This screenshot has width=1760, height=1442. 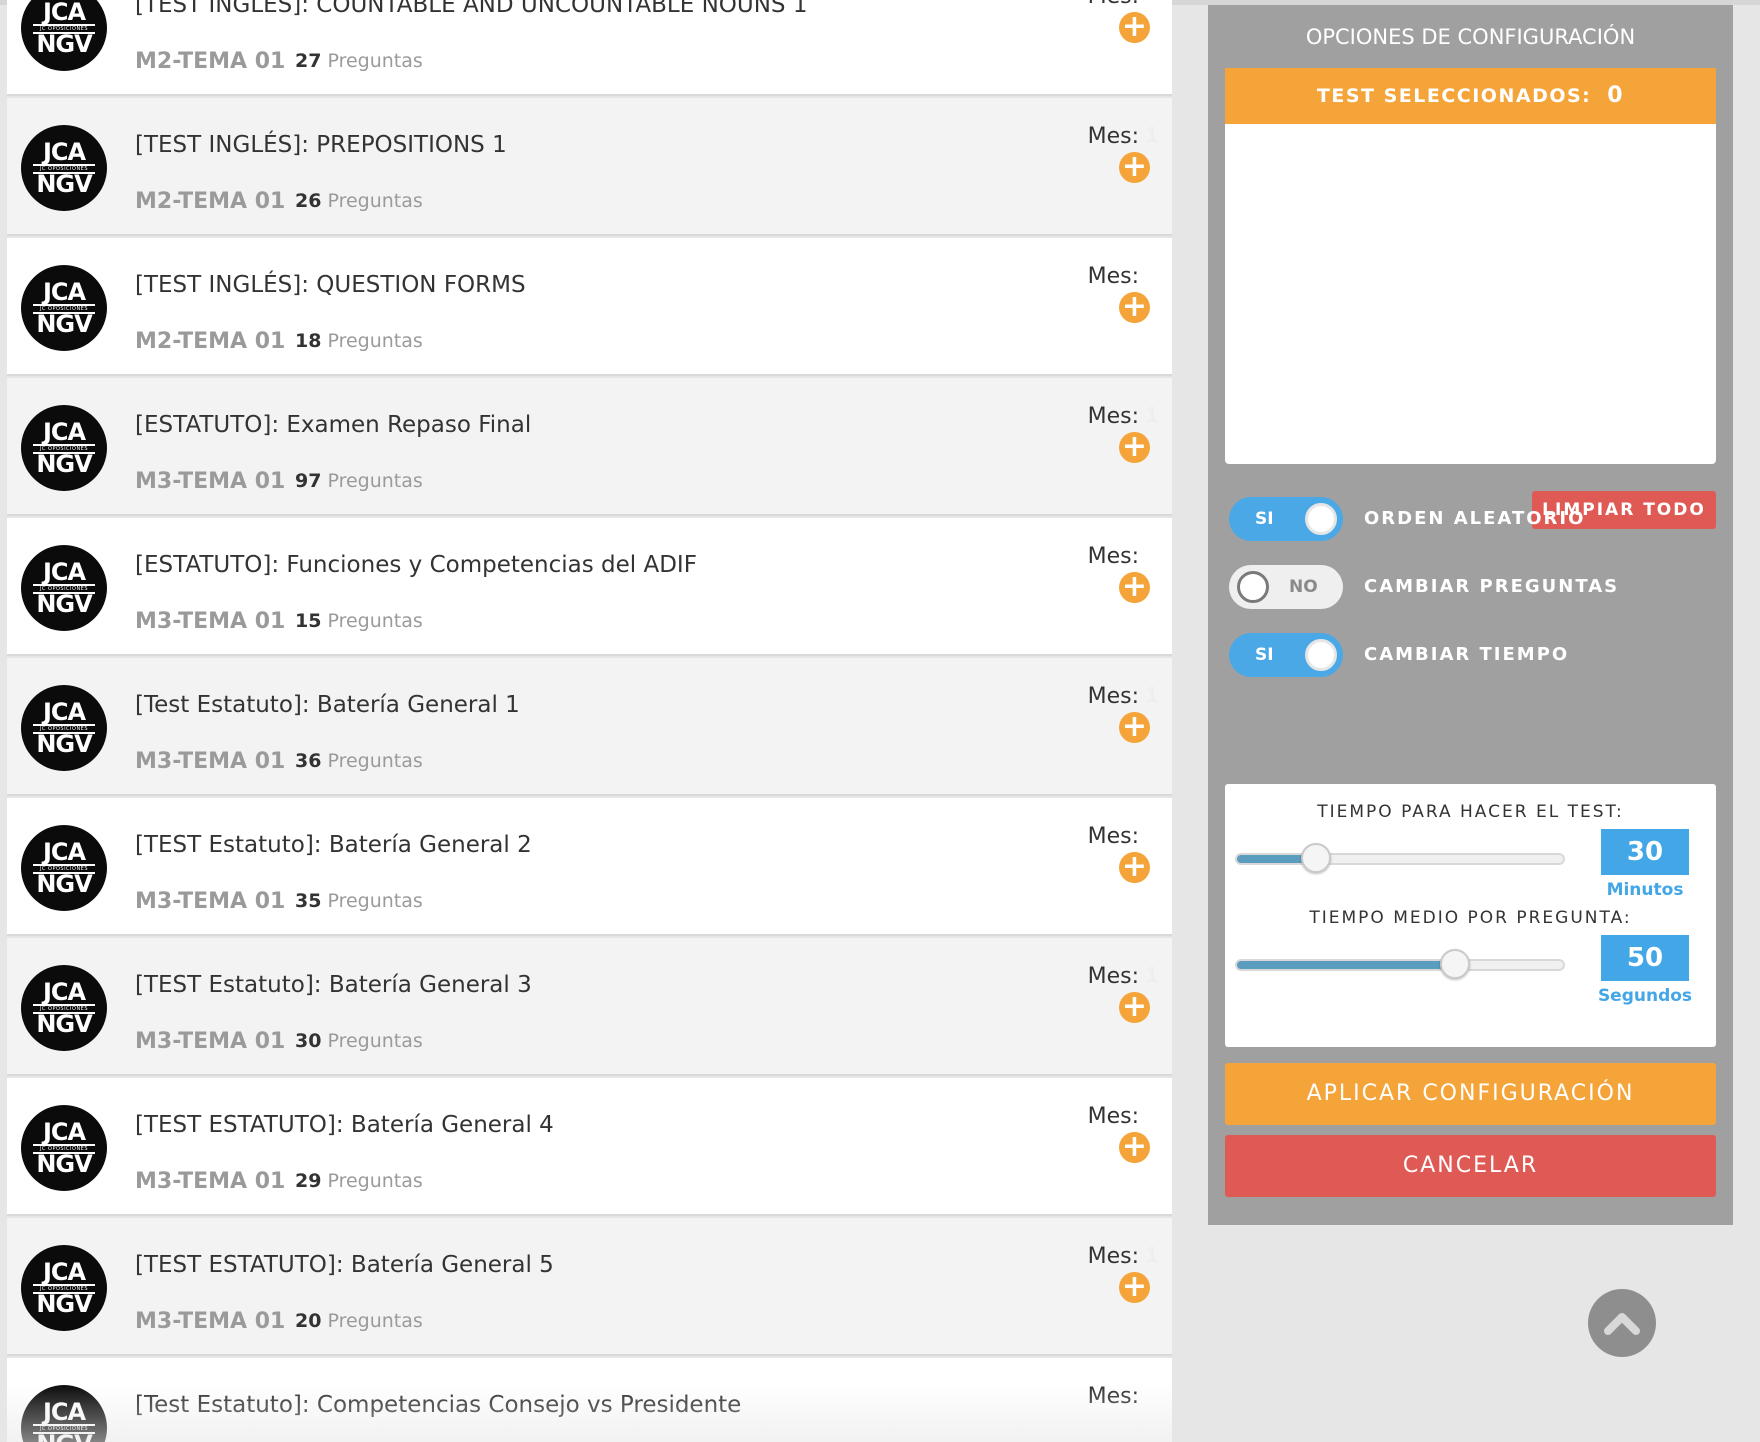 I want to click on test-title: [TEST Estatuto]: Batería General 3, so click(x=333, y=985).